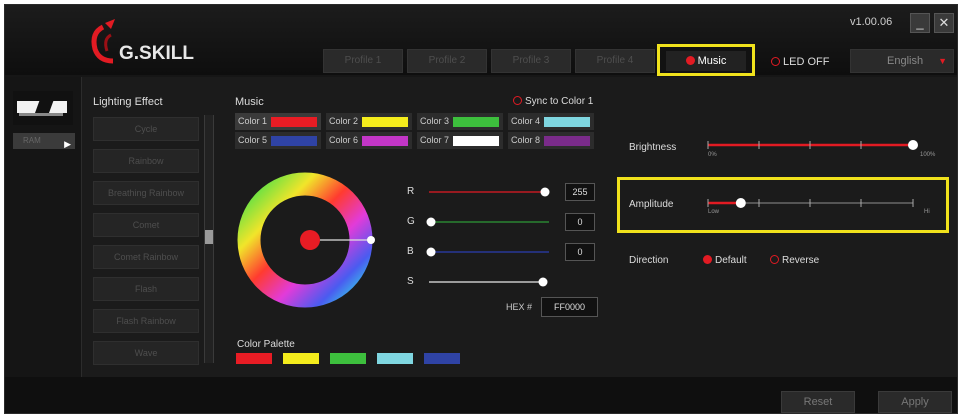 The image size is (960, 415). What do you see at coordinates (580, 192) in the screenshot?
I see `r-value-field: 255` at bounding box center [580, 192].